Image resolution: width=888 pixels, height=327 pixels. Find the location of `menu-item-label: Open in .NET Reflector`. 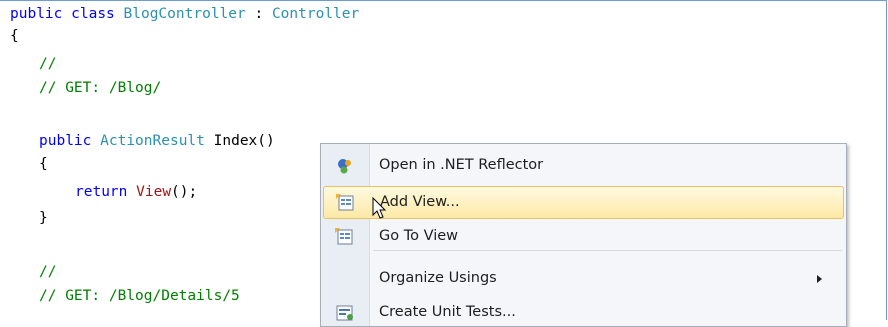

menu-item-label: Open in .NET Reflector is located at coordinates (461, 165).